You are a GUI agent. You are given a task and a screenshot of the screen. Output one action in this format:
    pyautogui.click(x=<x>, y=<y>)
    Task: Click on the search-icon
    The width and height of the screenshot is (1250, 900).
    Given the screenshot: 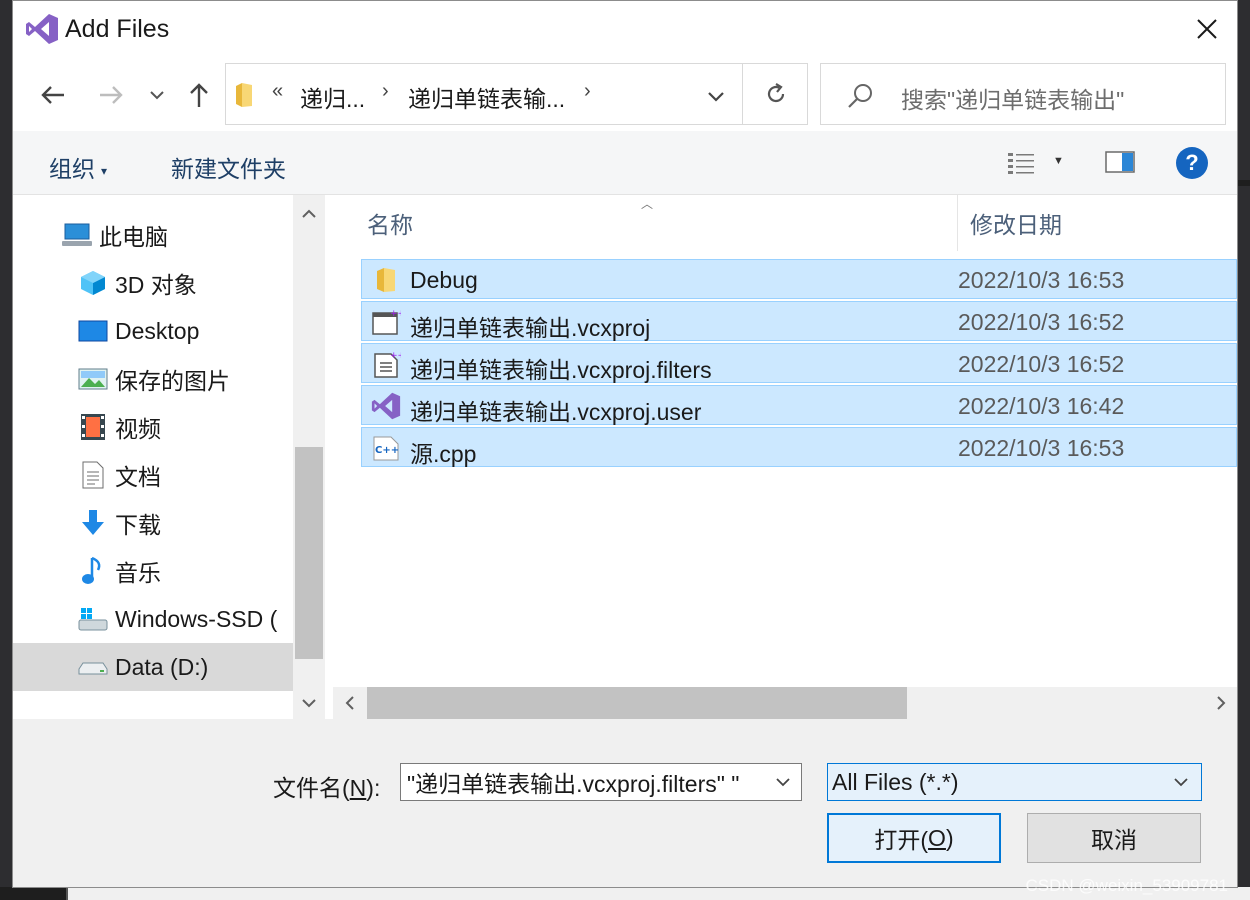 What is the action you would take?
    pyautogui.click(x=860, y=96)
    